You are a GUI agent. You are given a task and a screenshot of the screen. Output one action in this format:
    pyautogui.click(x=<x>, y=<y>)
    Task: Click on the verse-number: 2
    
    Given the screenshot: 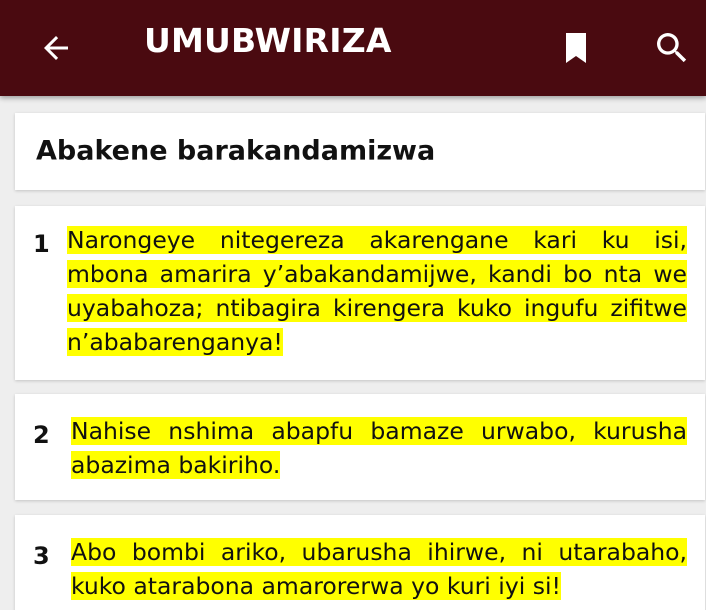 What is the action you would take?
    pyautogui.click(x=41, y=435)
    